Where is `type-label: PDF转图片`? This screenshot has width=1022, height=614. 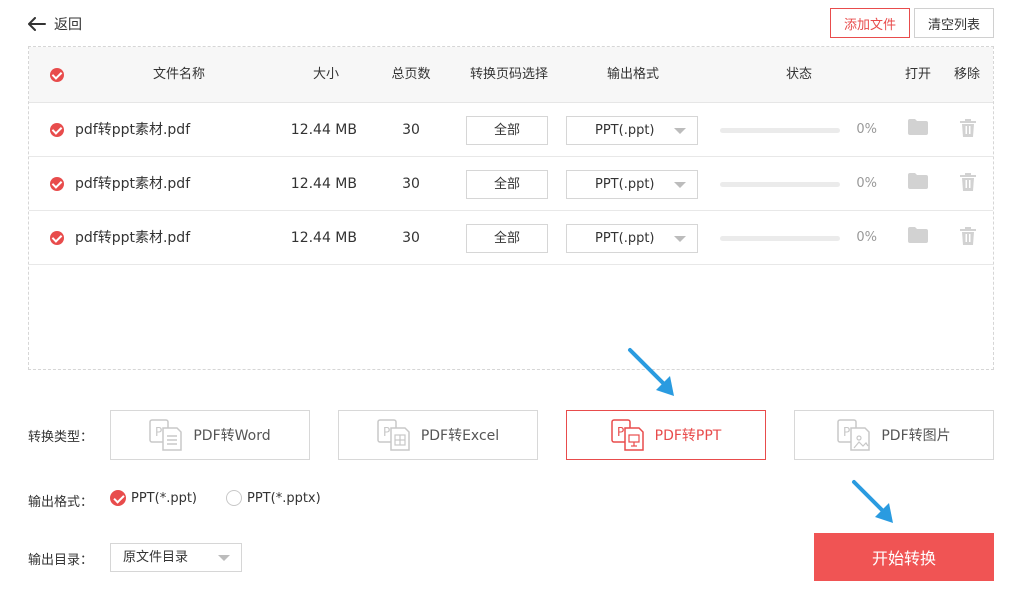 type-label: PDF转图片 is located at coordinates (916, 436).